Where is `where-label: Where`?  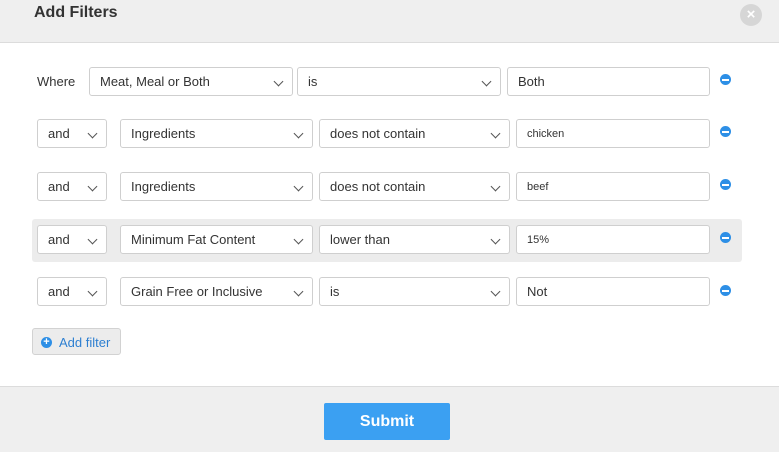 where-label: Where is located at coordinates (56, 81).